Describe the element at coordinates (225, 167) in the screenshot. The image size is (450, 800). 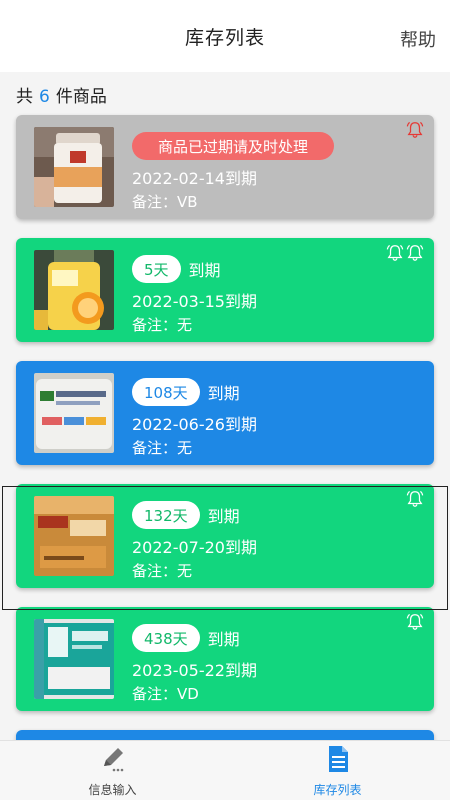
I see `inventory-card-expired: 商品已过期请及时处理 2022-02-14到期 备注：VB` at that location.